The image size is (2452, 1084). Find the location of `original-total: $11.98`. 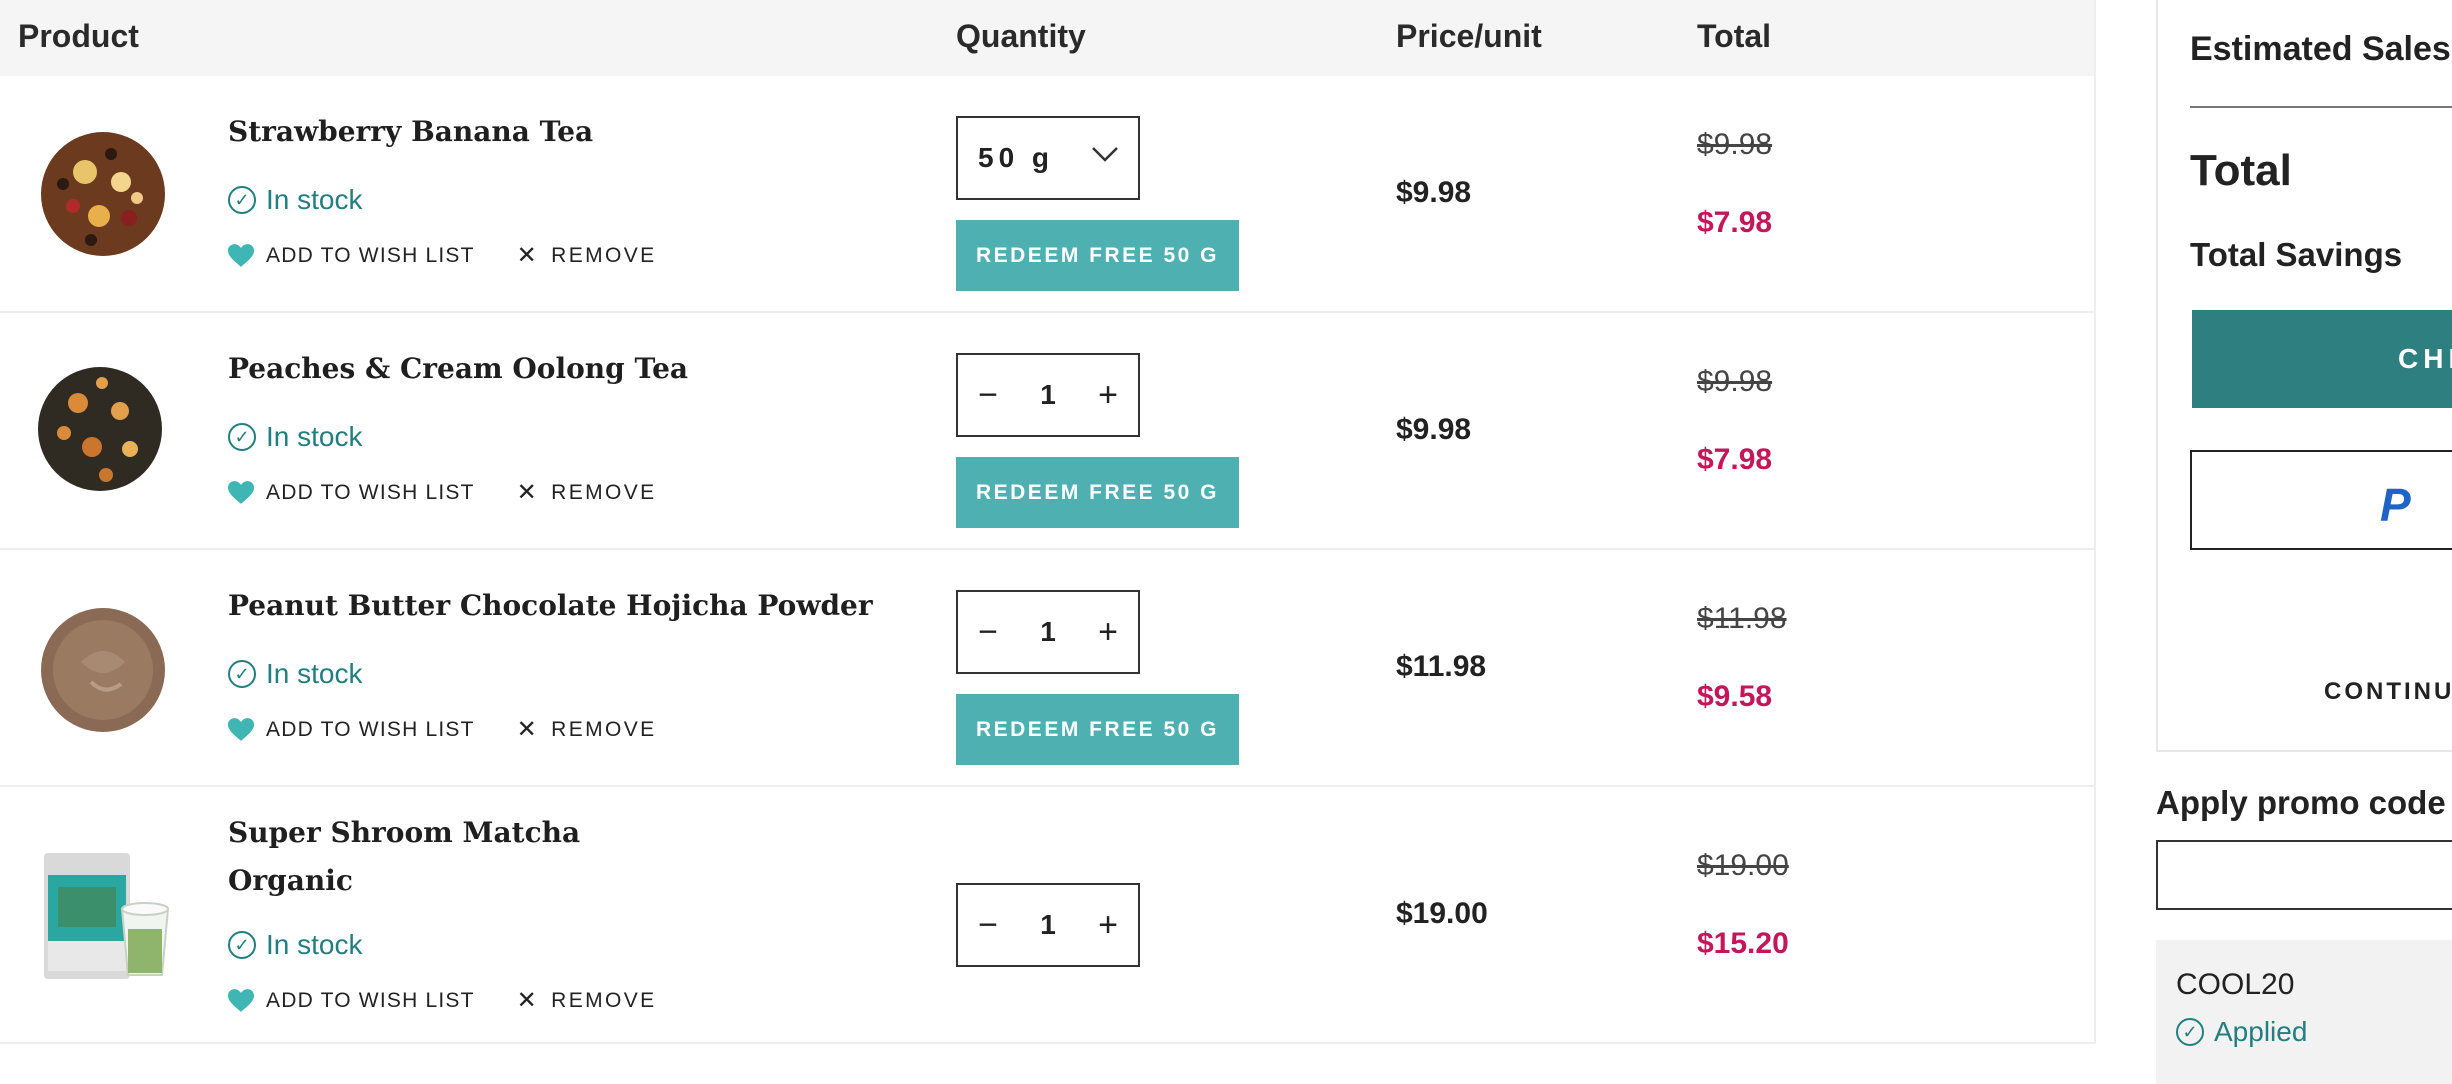

original-total: $11.98 is located at coordinates (1742, 618).